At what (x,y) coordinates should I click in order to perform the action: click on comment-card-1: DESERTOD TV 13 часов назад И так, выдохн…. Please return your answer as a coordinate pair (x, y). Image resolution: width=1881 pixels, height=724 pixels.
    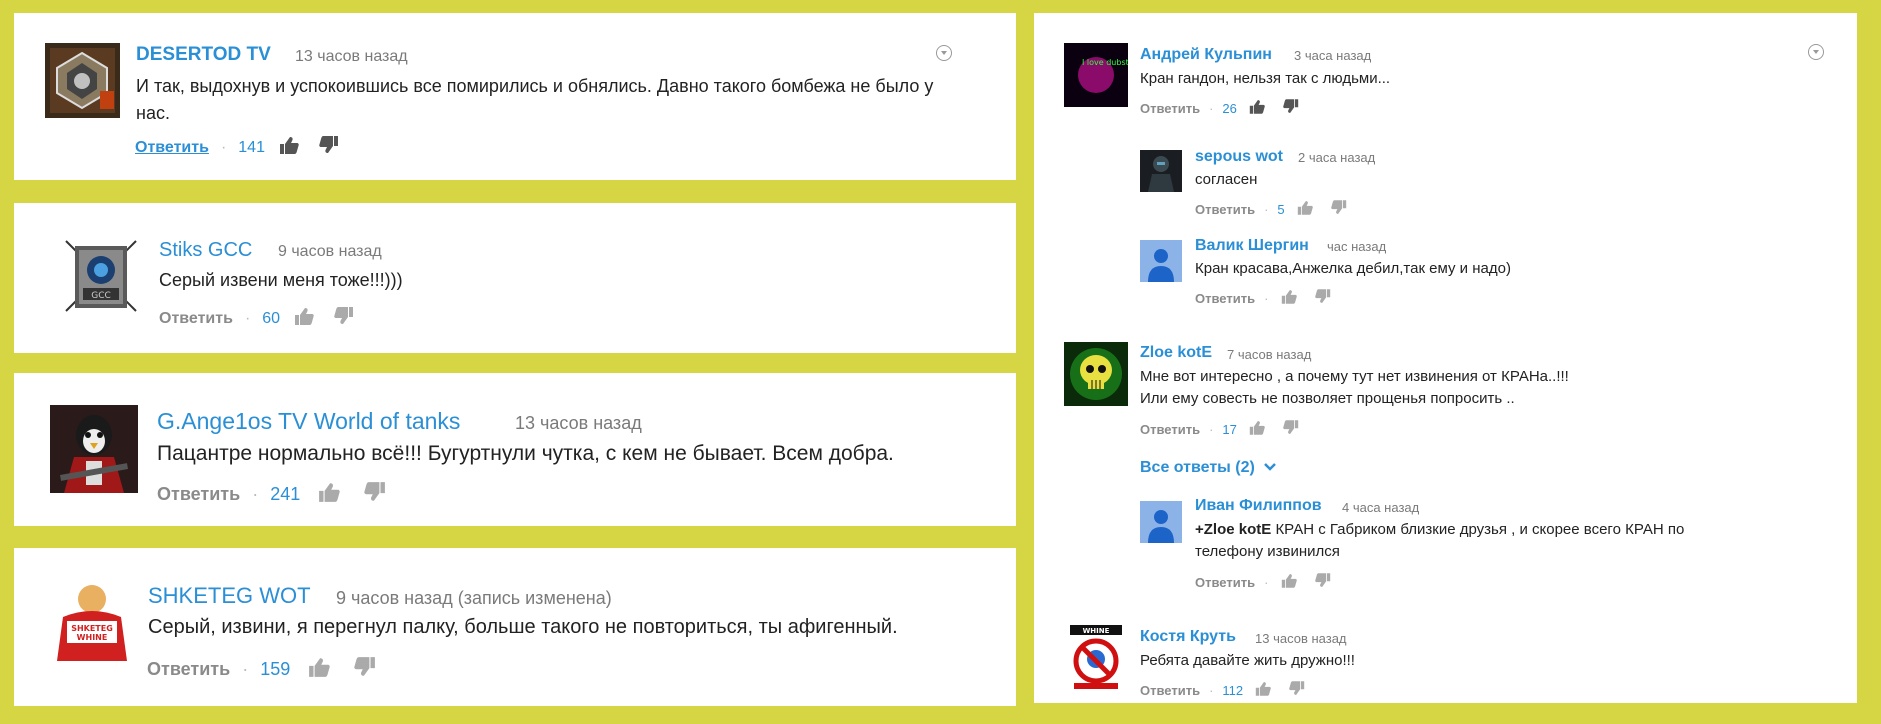
    Looking at the image, I should click on (515, 96).